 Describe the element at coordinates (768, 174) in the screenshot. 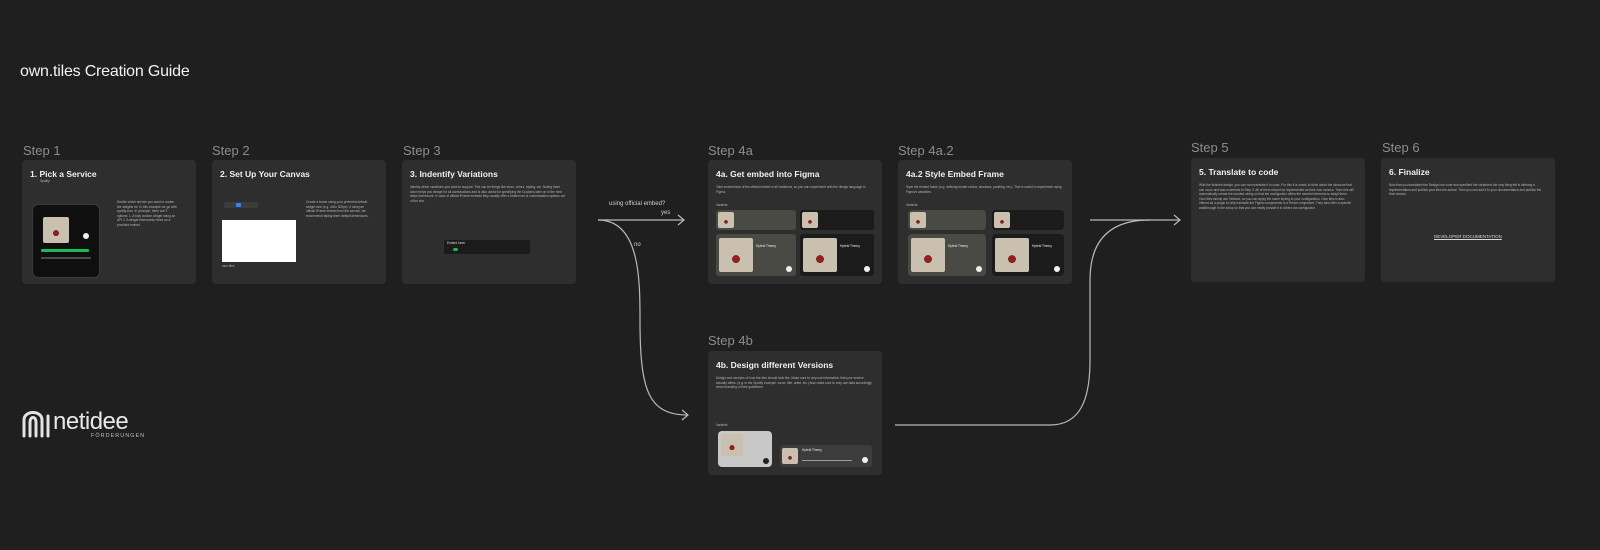

I see `step-4a-title: 4a. Get embed into Figma` at that location.